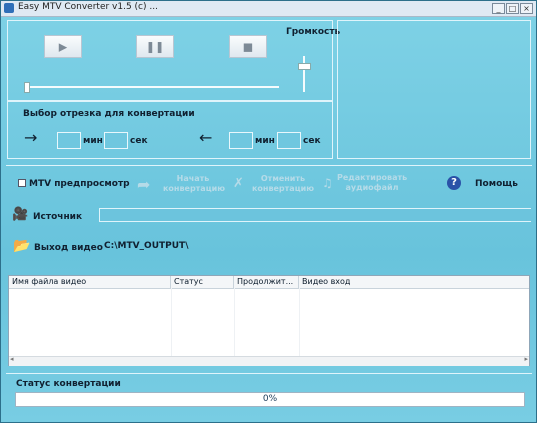 The width and height of the screenshot is (537, 423). Describe the element at coordinates (139, 141) in the screenshot. I see `start-sec-label: сек` at that location.